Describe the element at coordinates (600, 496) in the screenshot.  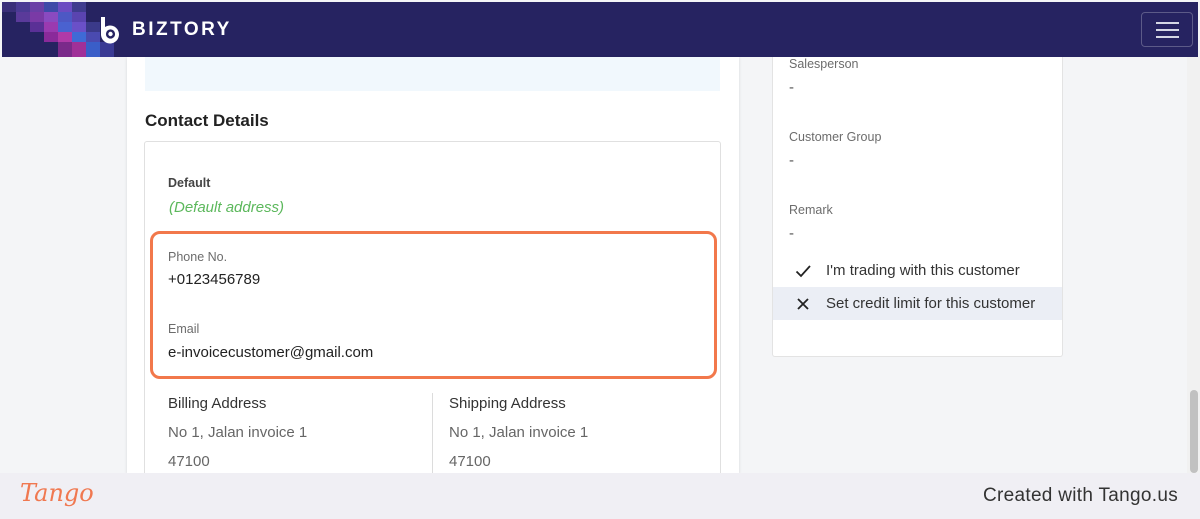
I see `tango-footer: Tango Created with Tango.us` at that location.